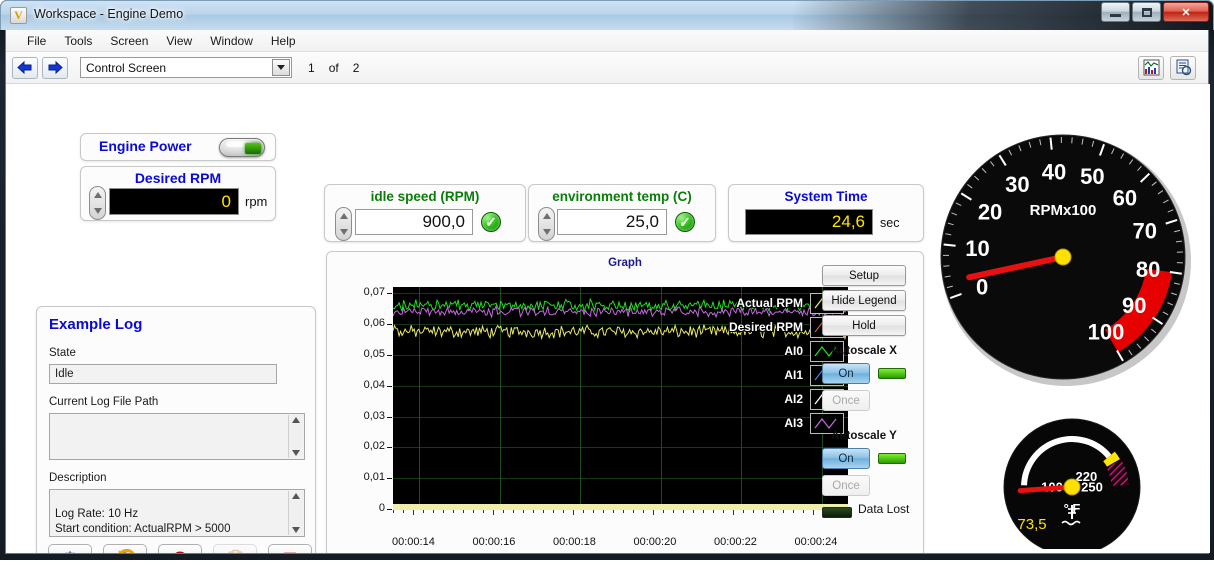  Describe the element at coordinates (96, 324) in the screenshot. I see `example-log-title: Example Log` at that location.